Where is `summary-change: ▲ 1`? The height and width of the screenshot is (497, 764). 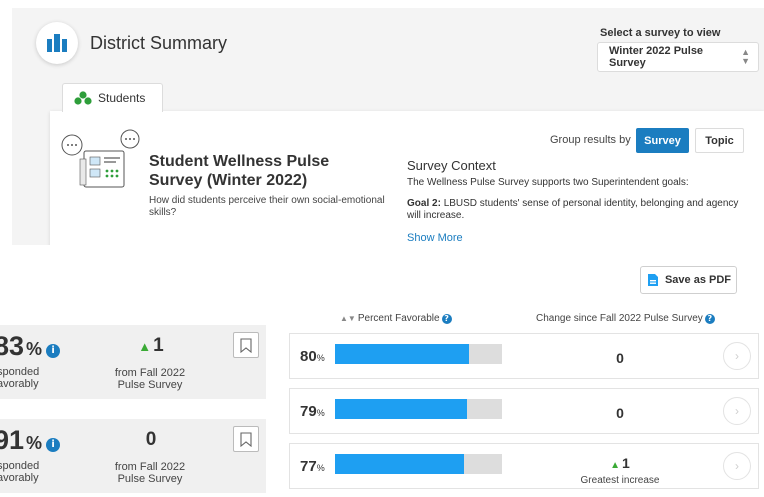
summary-change: ▲ 1 is located at coordinates (151, 346).